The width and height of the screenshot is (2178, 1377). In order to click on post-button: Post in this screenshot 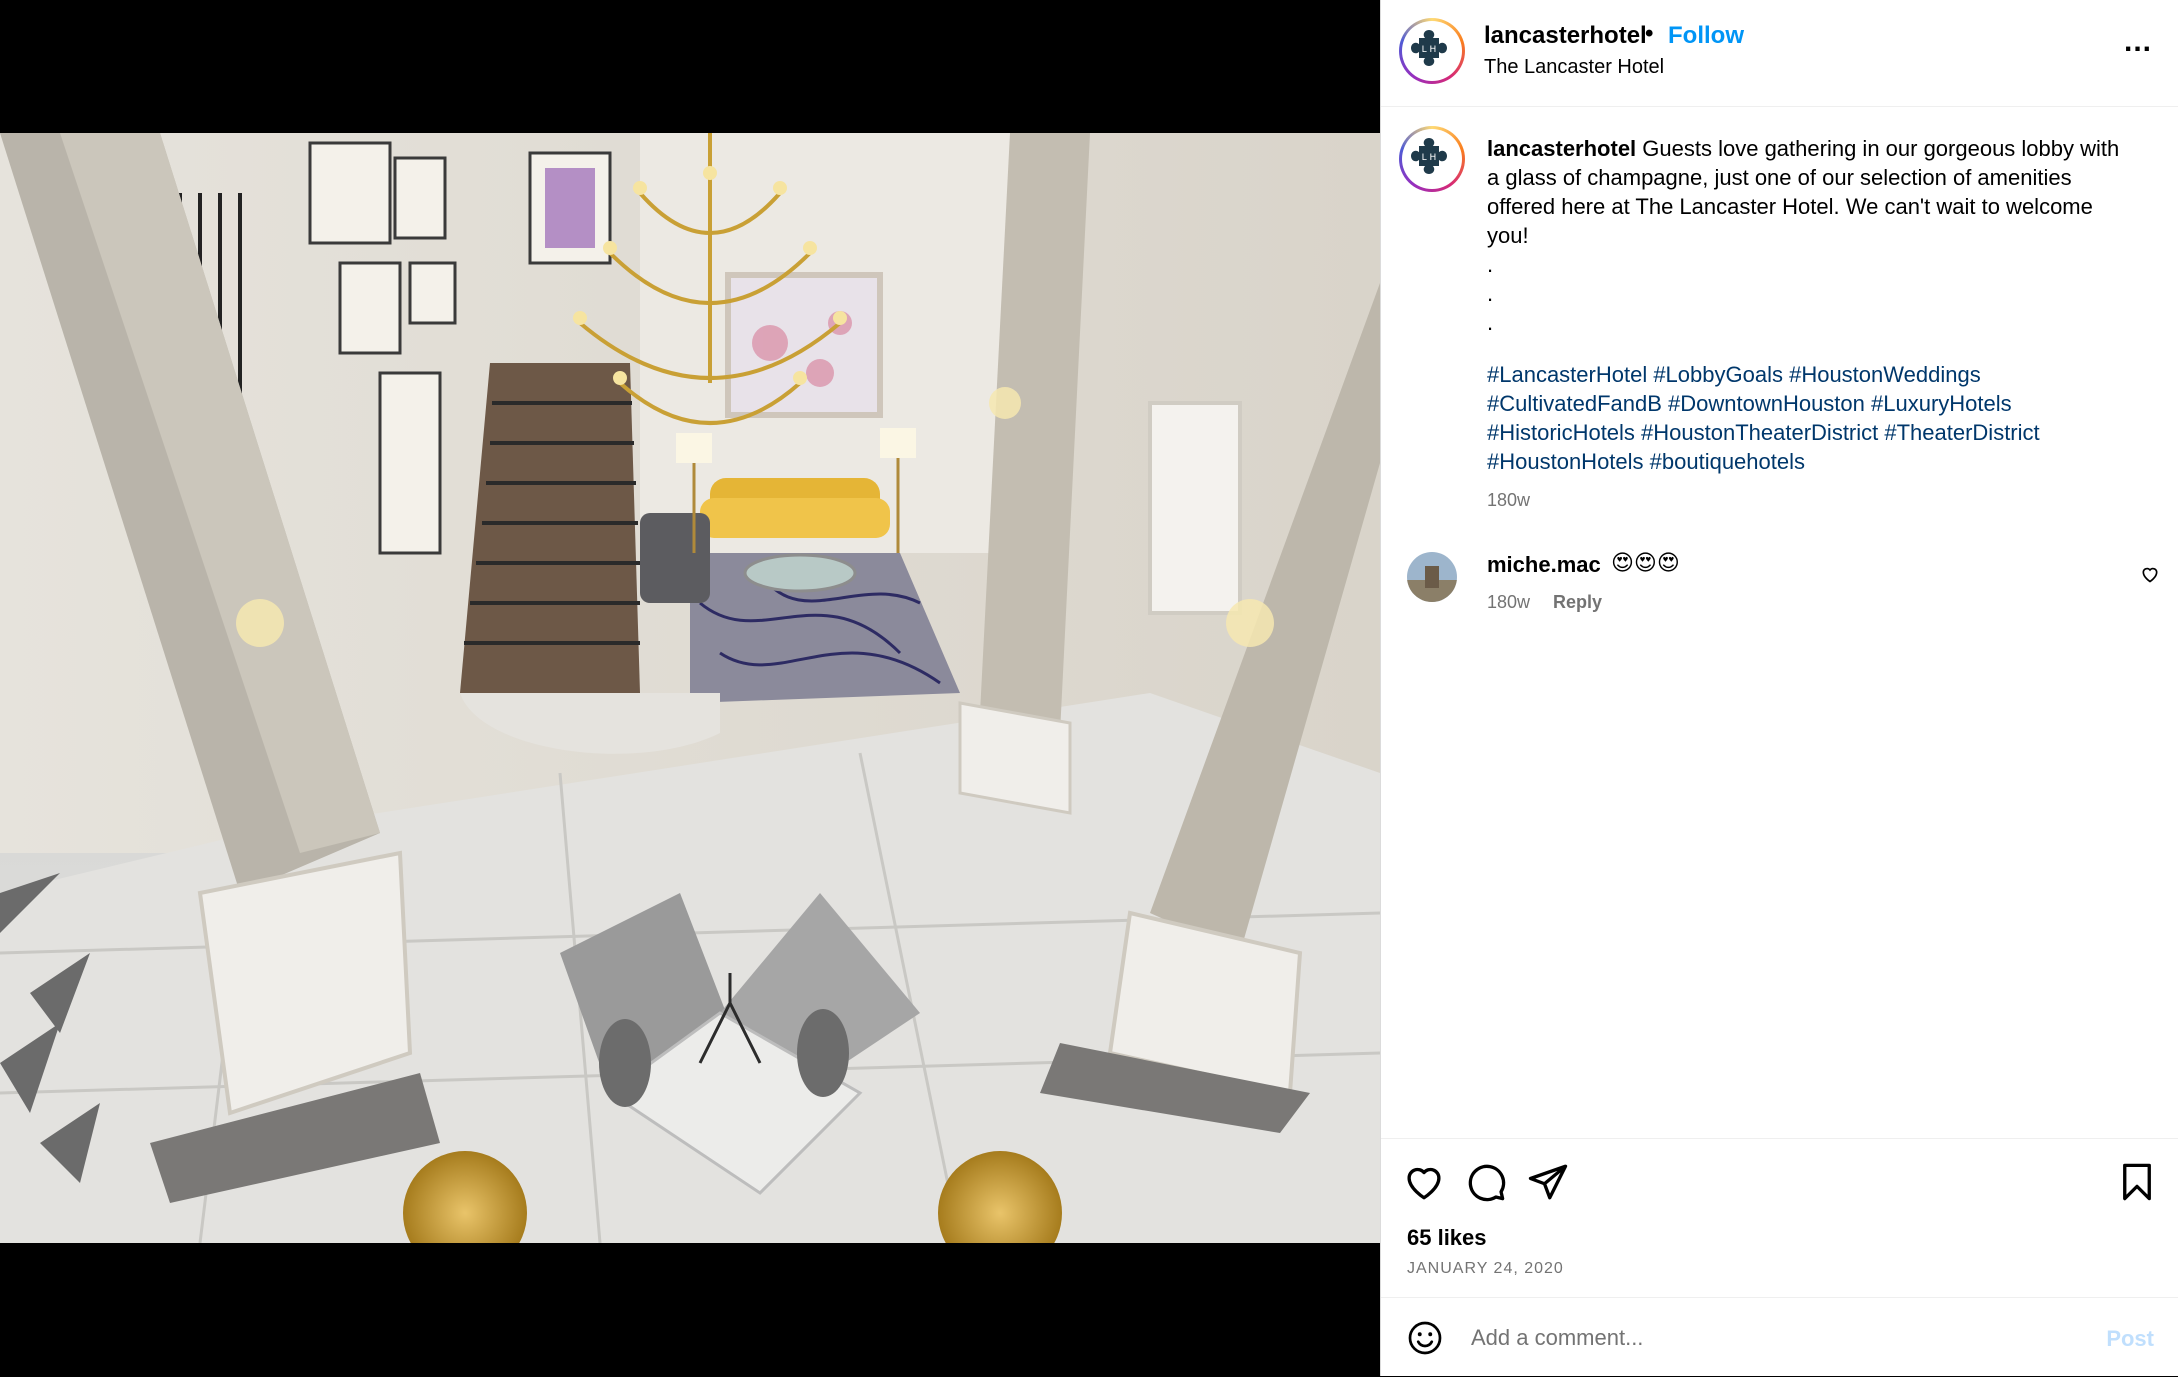, I will do `click(2130, 1339)`.